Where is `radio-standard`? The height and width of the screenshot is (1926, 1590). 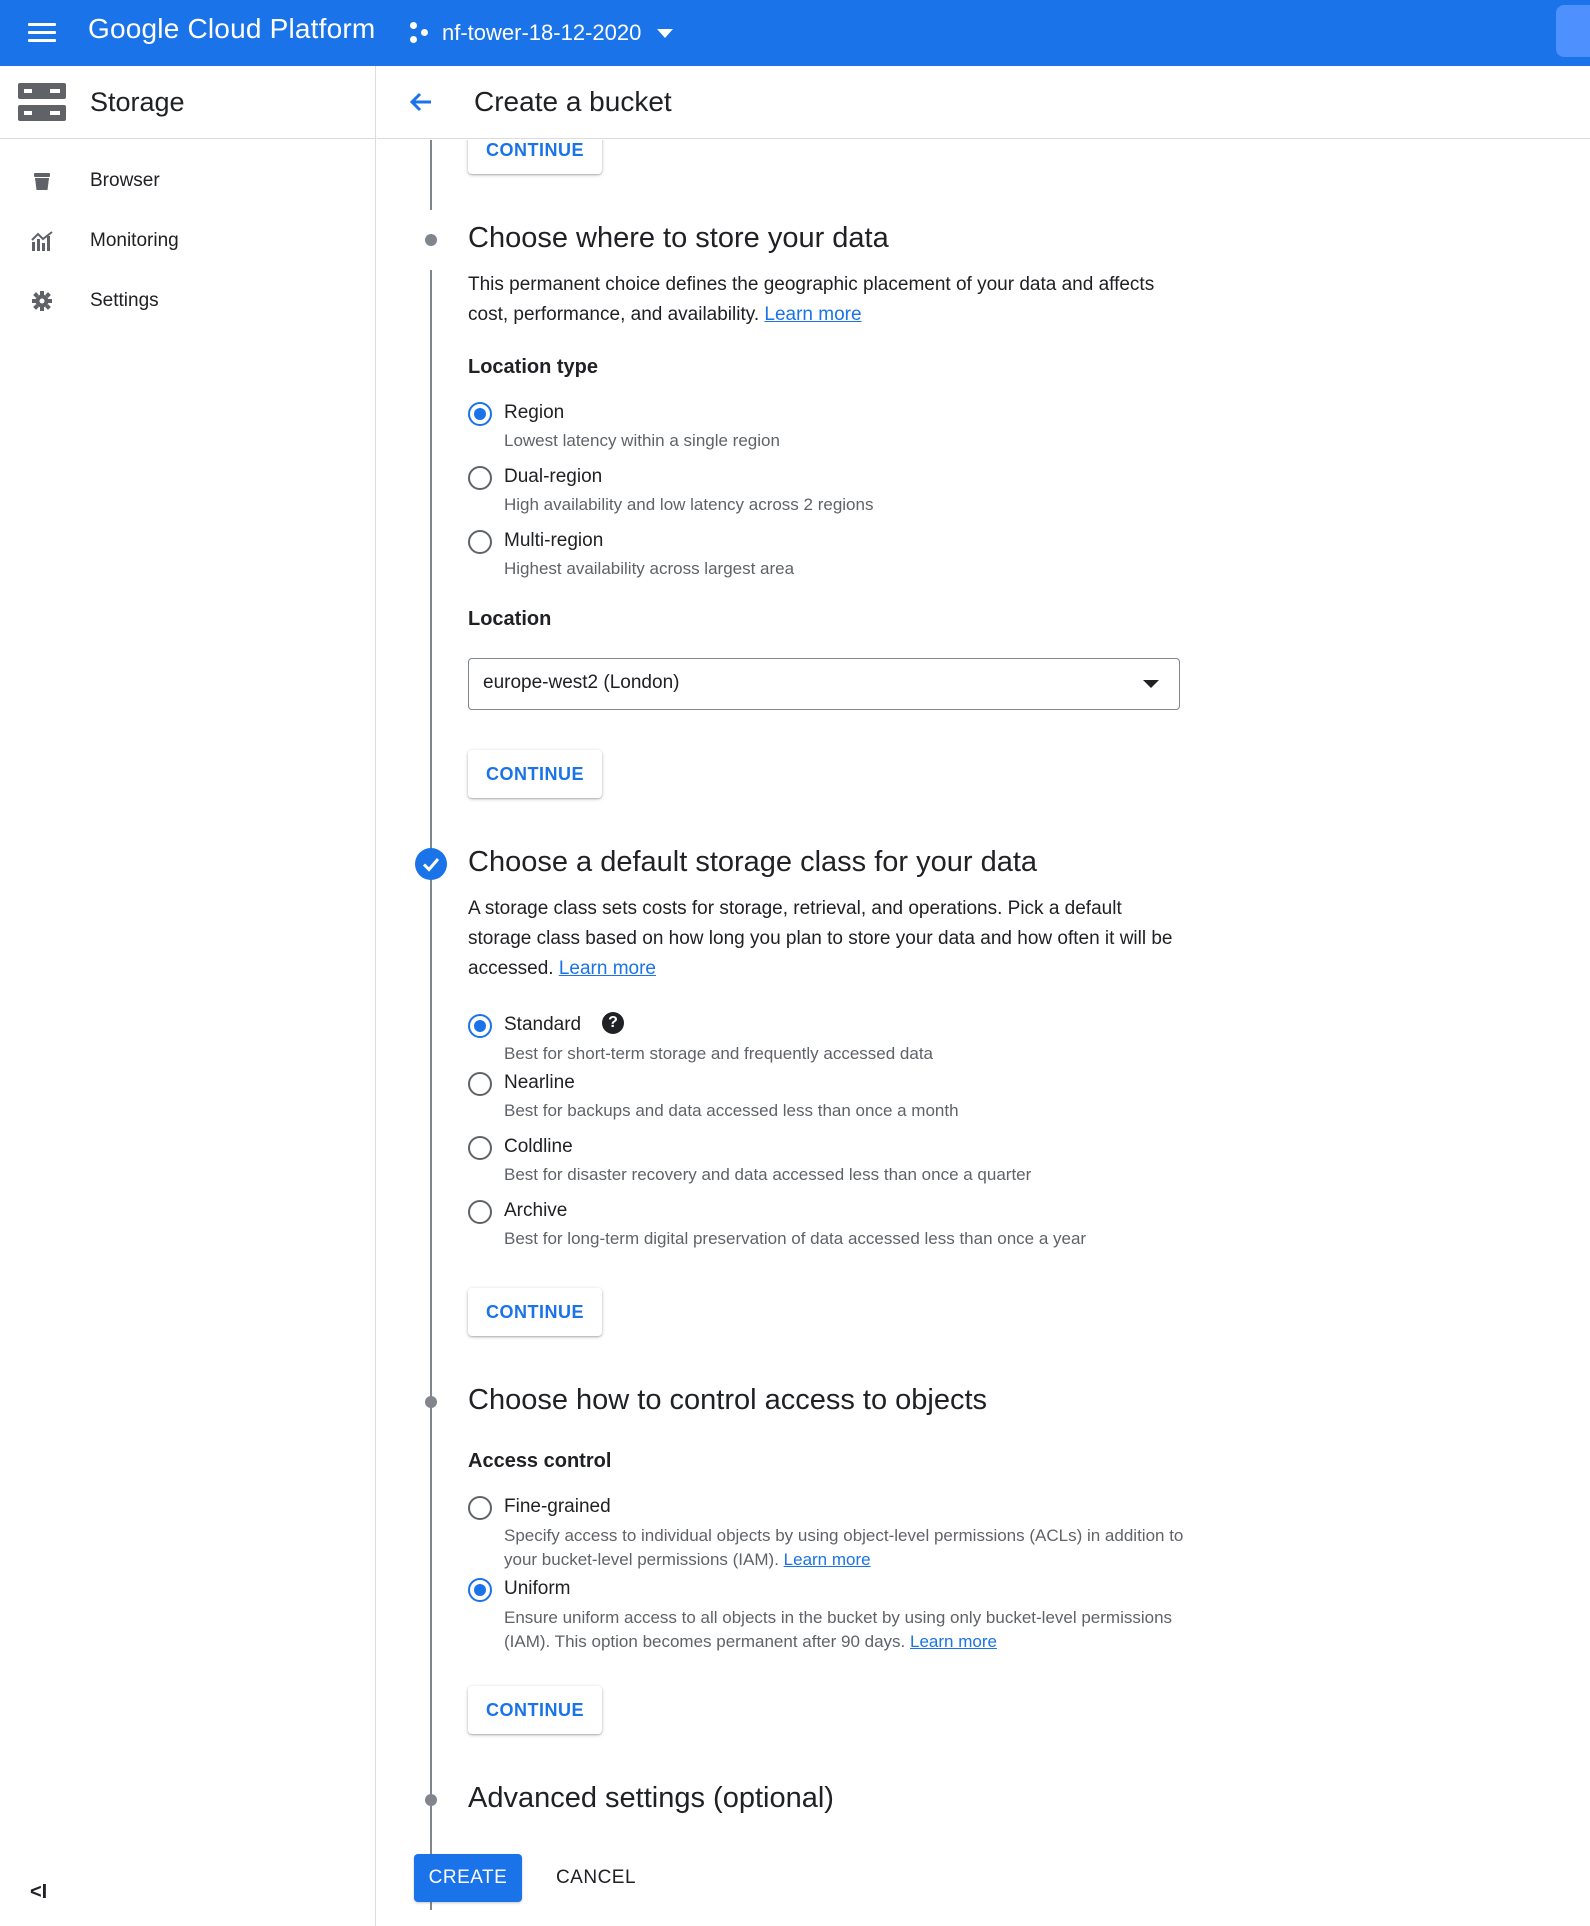 radio-standard is located at coordinates (480, 1026).